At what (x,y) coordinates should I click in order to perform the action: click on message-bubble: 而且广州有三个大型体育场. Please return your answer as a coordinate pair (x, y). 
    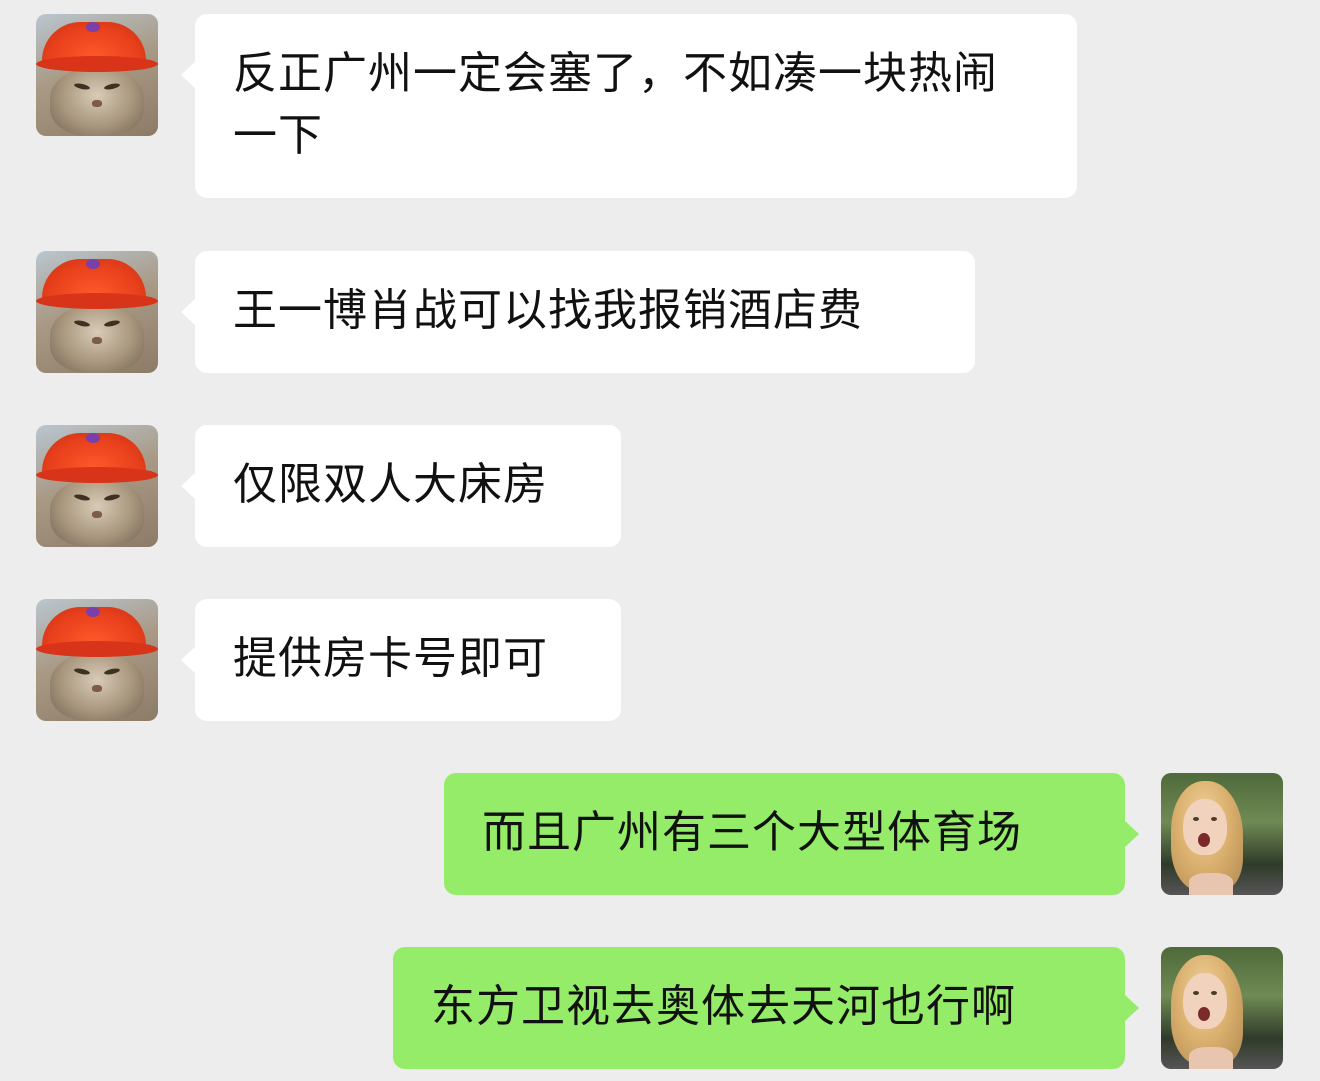
    Looking at the image, I should click on (784, 834).